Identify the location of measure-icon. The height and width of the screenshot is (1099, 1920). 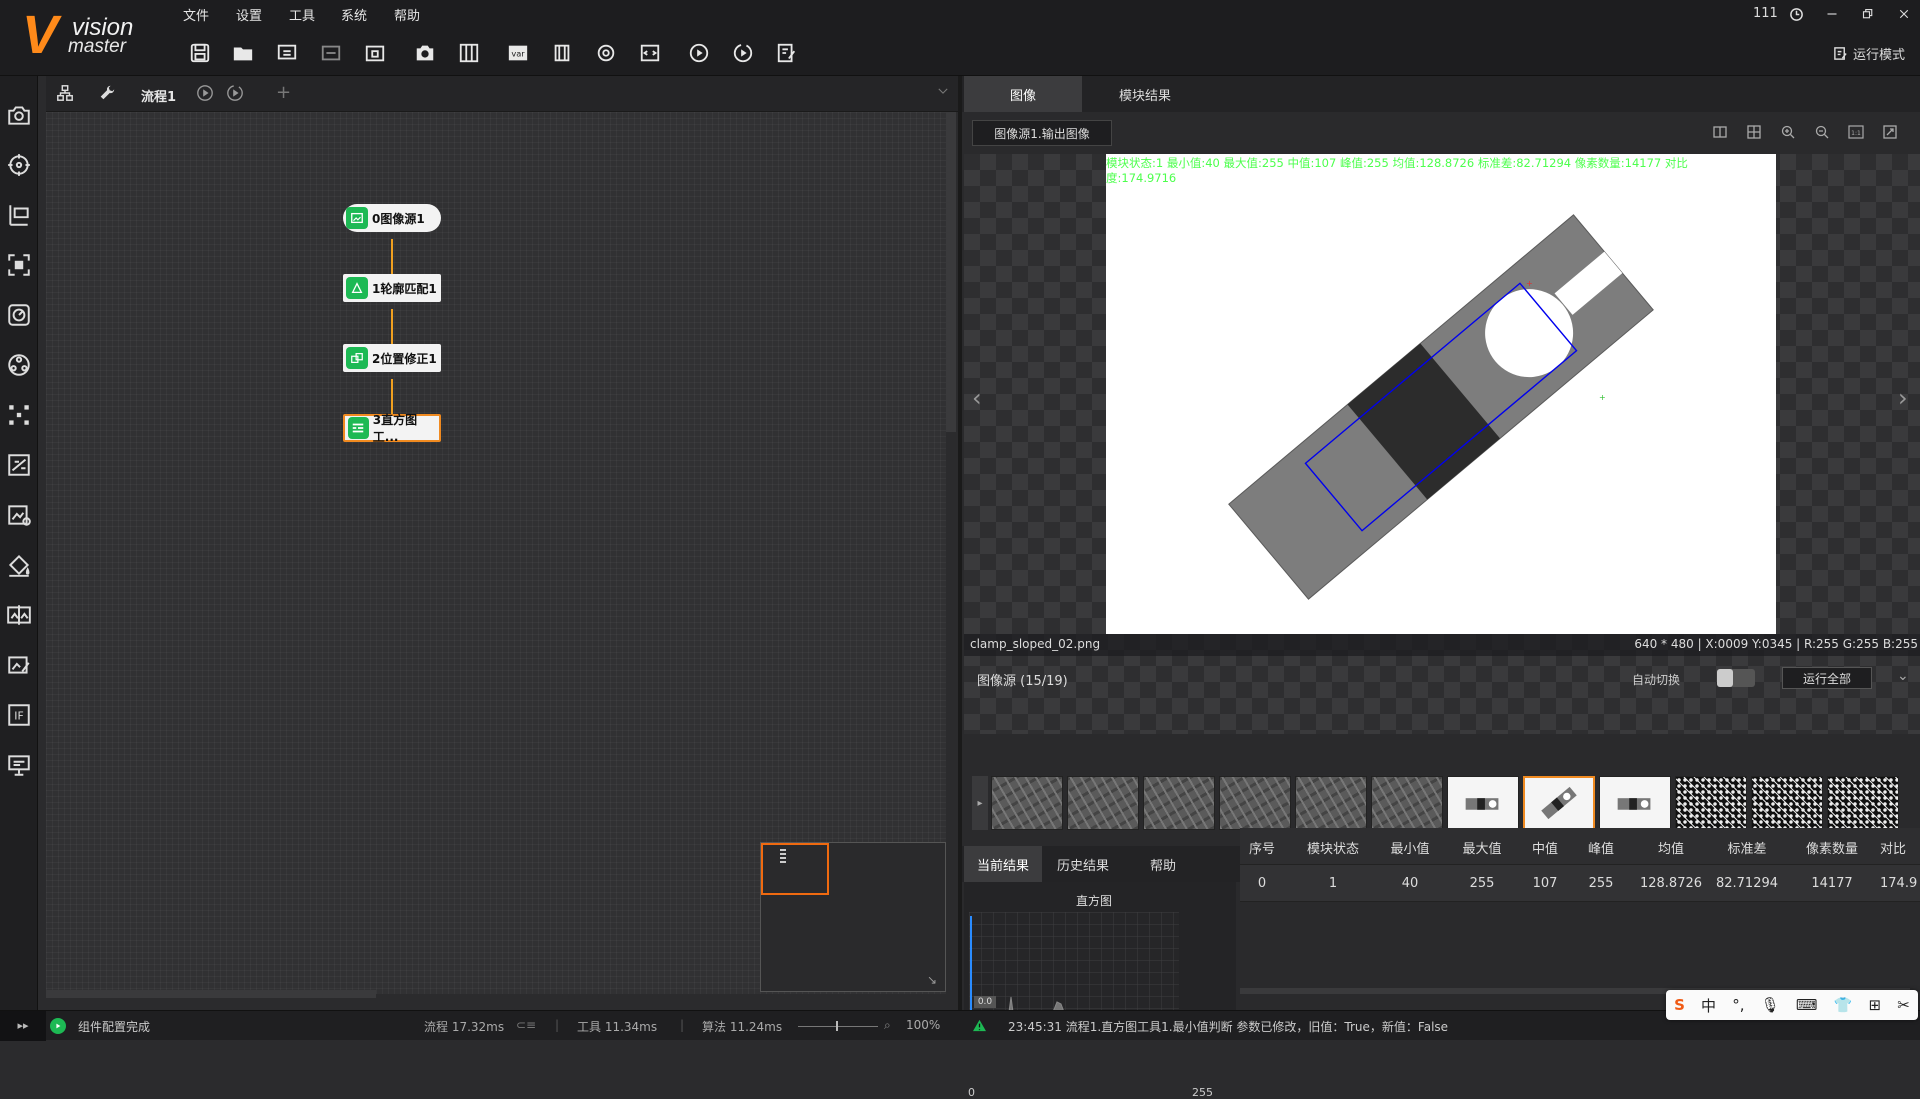
(19, 215).